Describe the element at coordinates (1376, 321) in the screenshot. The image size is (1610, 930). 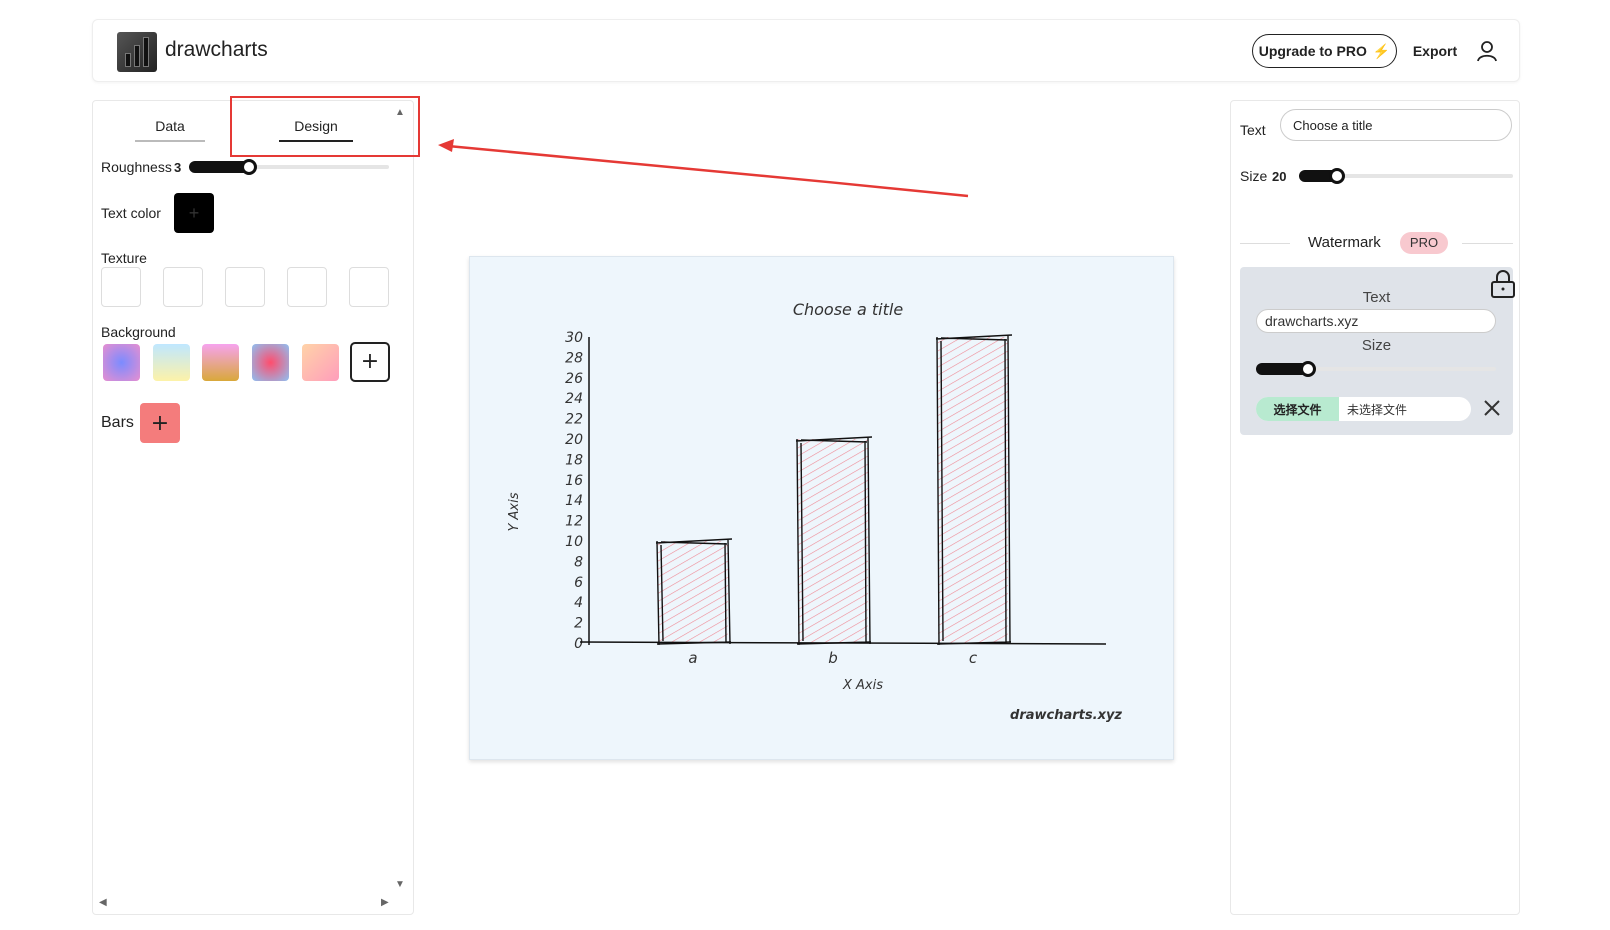
I see `watermark-text-input` at that location.